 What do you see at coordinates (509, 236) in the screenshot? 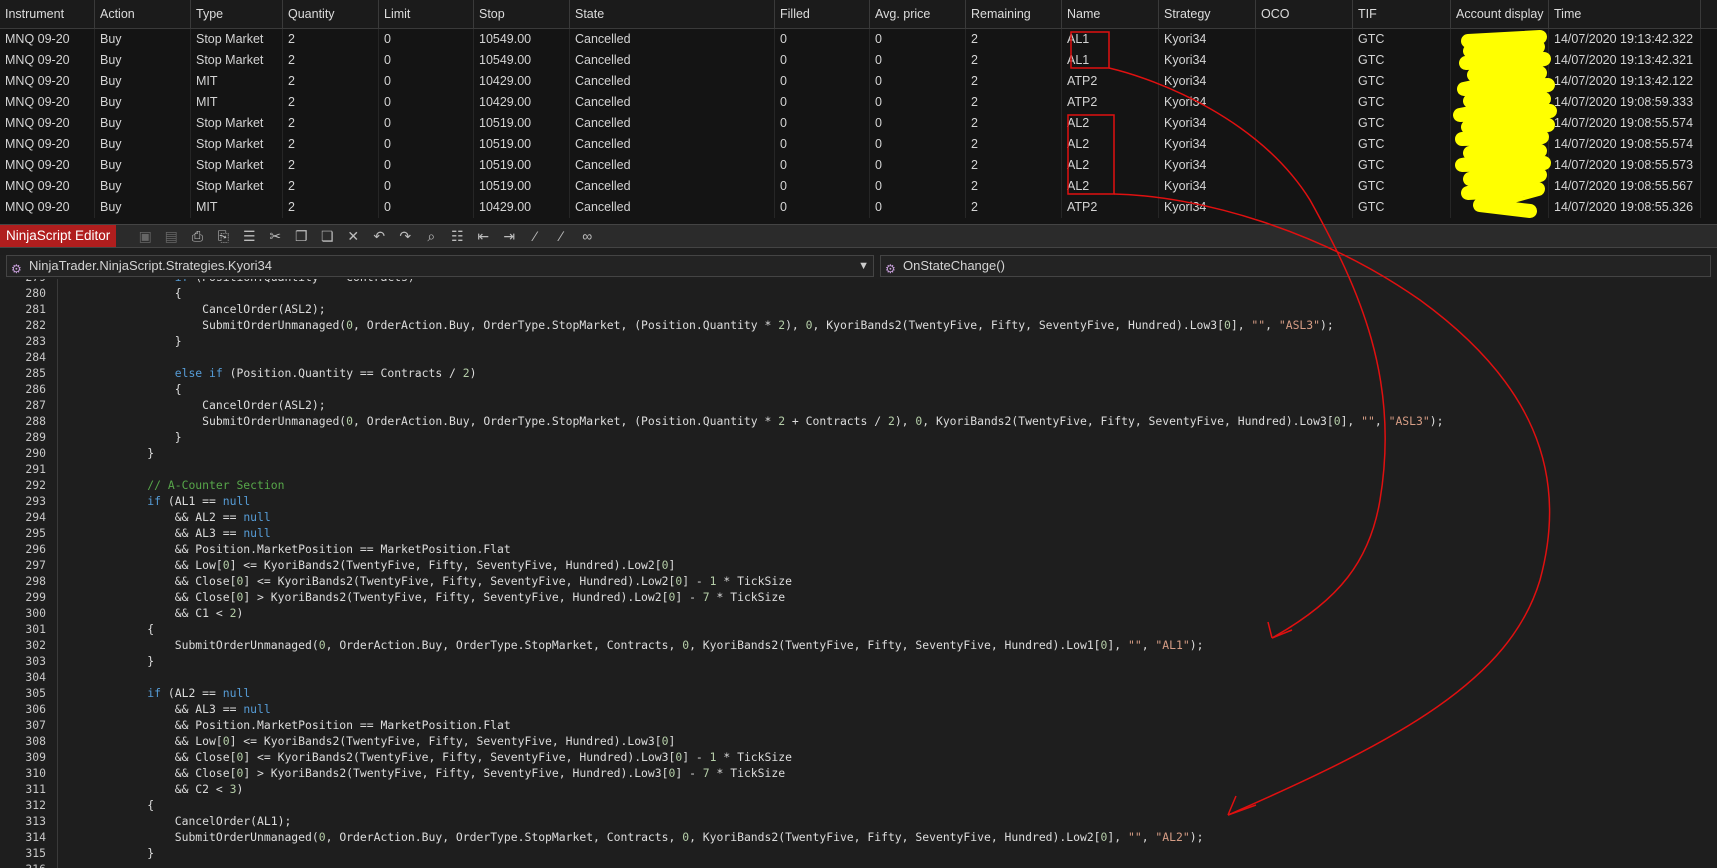
I see `indent-icon: ⇥` at bounding box center [509, 236].